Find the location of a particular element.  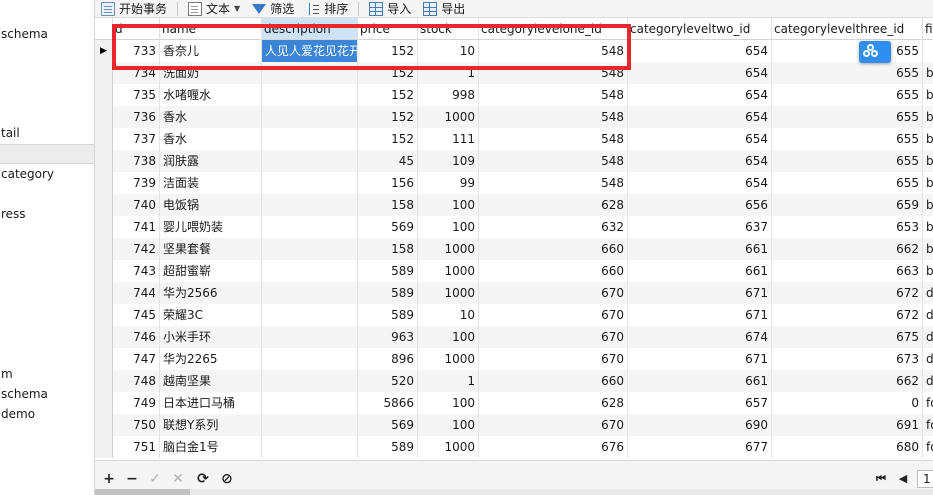

horizontal-scrollbar is located at coordinates (514, 492).